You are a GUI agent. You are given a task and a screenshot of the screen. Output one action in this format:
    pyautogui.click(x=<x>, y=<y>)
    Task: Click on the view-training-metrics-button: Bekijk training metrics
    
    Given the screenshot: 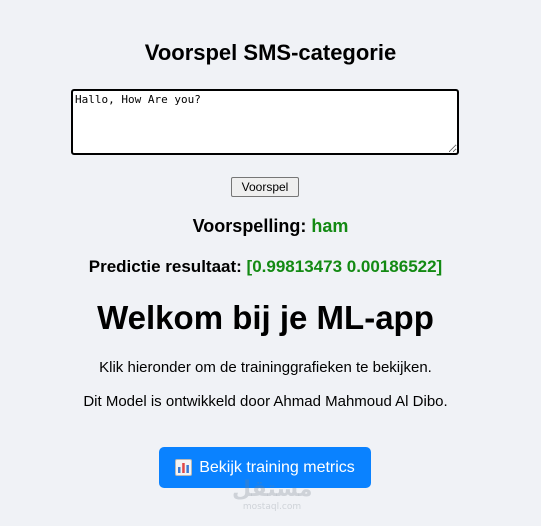 What is the action you would take?
    pyautogui.click(x=265, y=467)
    